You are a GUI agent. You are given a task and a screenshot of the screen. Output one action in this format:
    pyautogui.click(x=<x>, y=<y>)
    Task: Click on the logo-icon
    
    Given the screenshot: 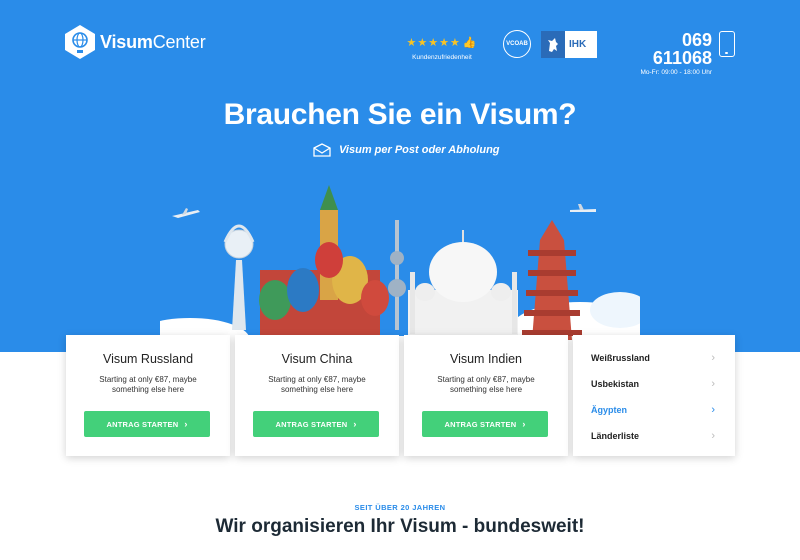 What is the action you would take?
    pyautogui.click(x=80, y=42)
    